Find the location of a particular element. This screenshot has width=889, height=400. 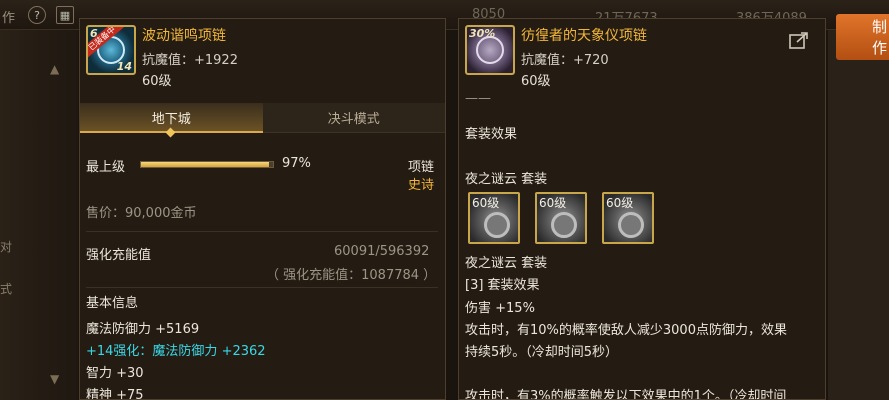

item-header: 6 已装备中 14 波动谐鸣项链 抗魔值：+1922 60级 is located at coordinates (261, 57).